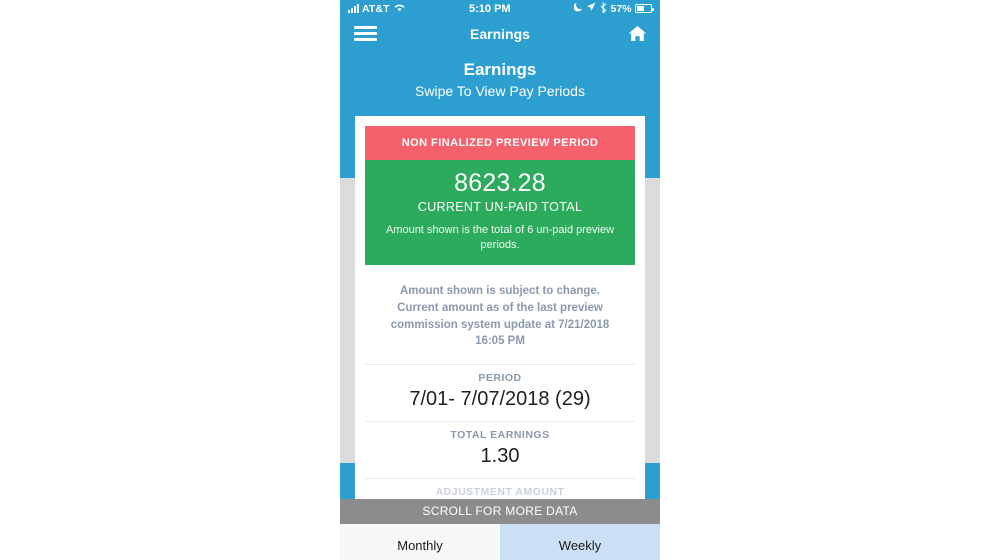 The width and height of the screenshot is (1000, 560). What do you see at coordinates (500, 512) in the screenshot?
I see `scroll-hint-bar: SCROLL FOR MORE DATA` at bounding box center [500, 512].